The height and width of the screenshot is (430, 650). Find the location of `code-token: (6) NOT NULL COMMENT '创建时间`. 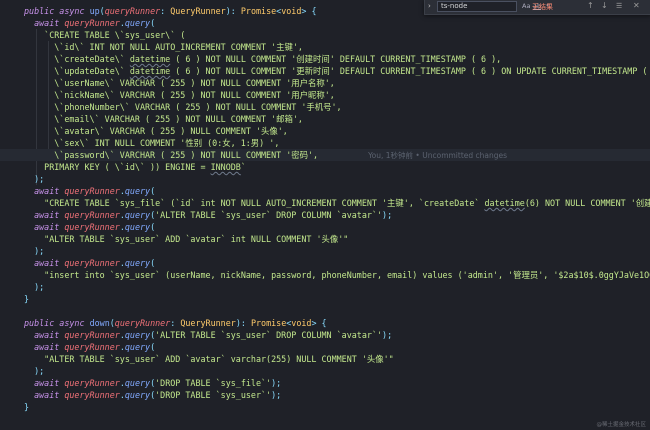

code-token: (6) NOT NULL COMMENT '创建时间 is located at coordinates (587, 203).